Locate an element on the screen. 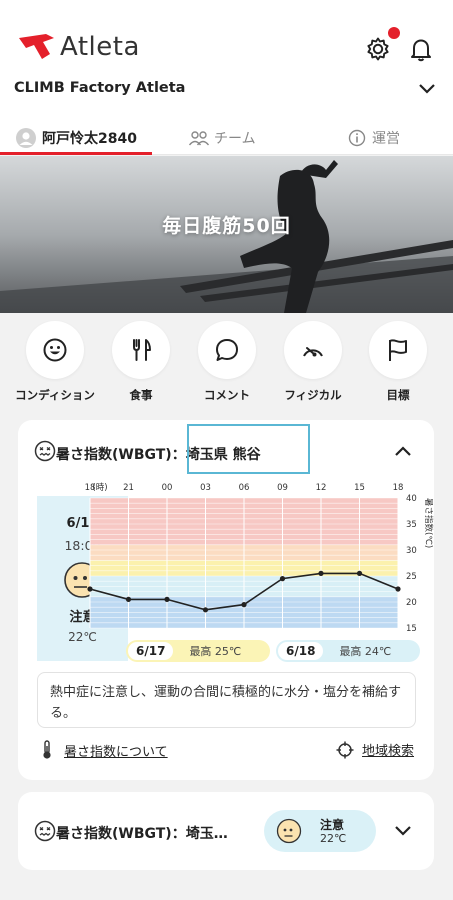 The height and width of the screenshot is (900, 453). comment-icon is located at coordinates (227, 350).